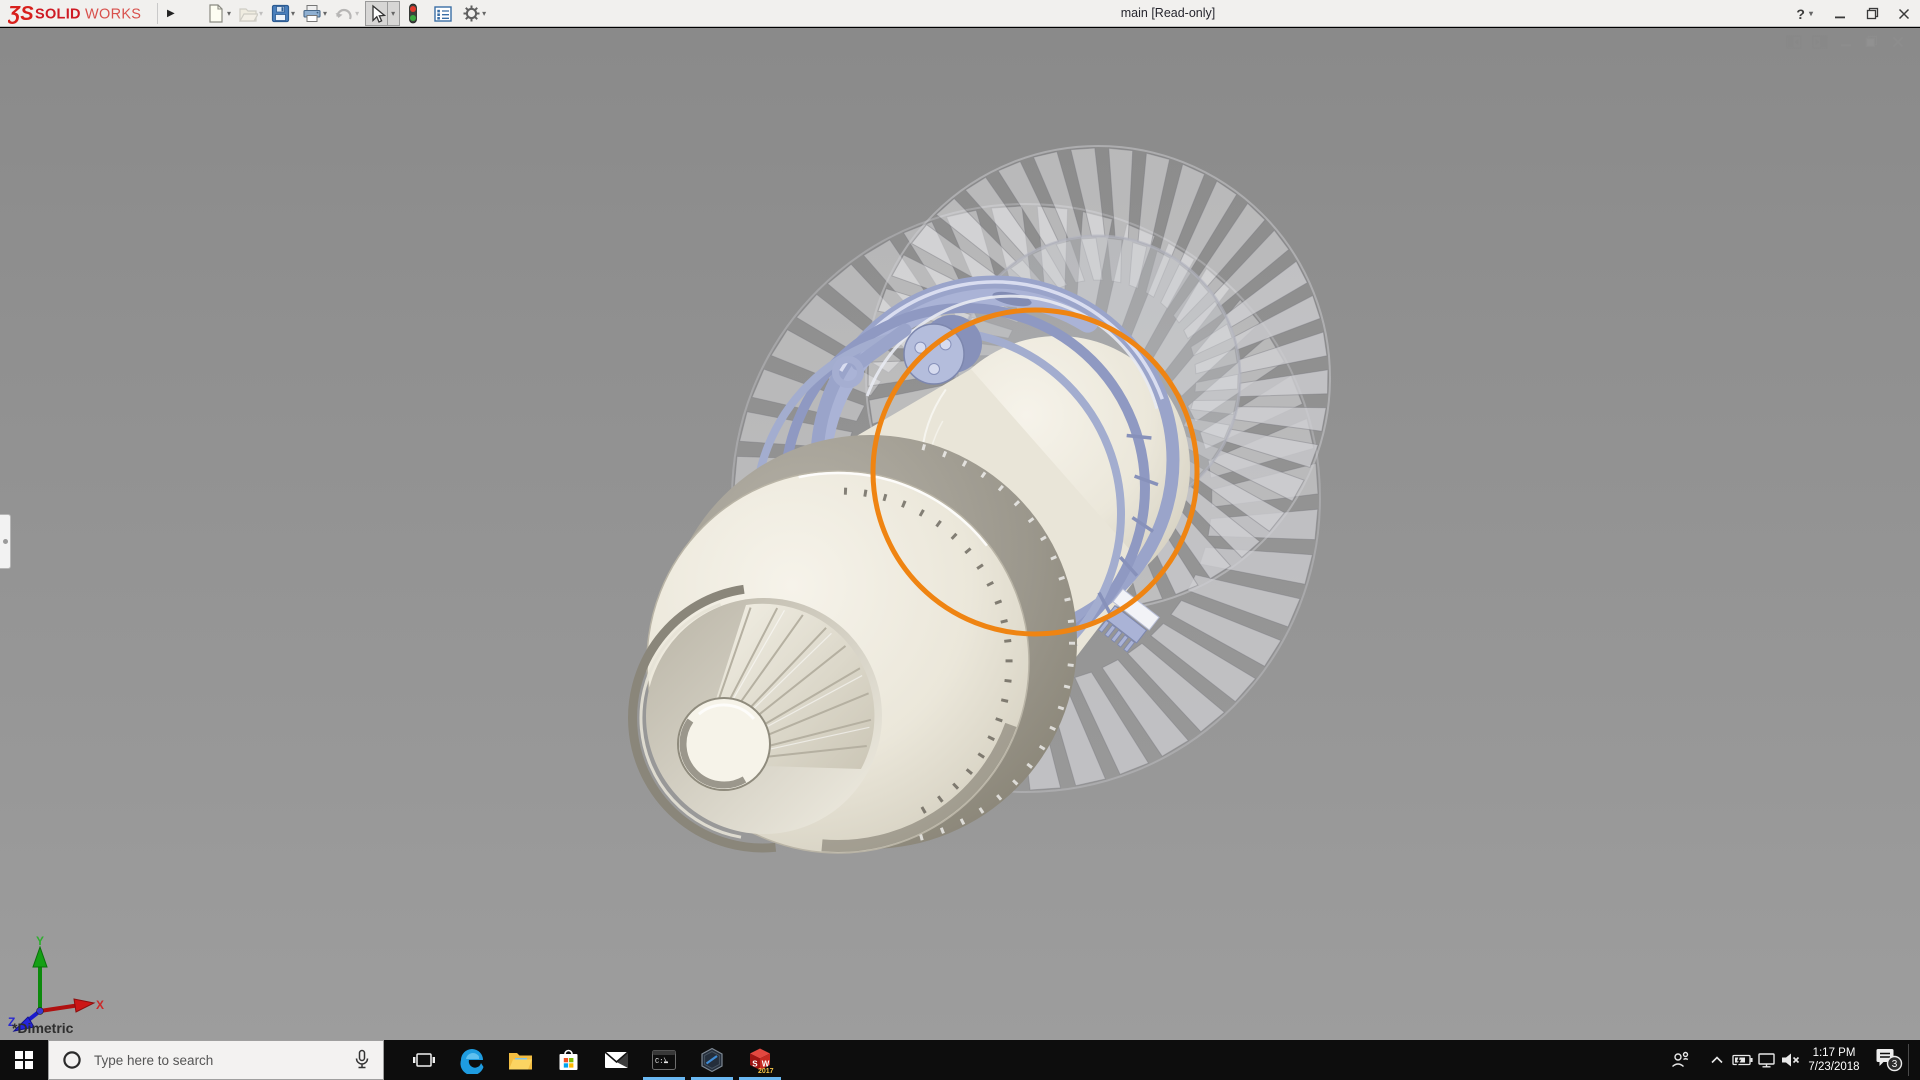 This screenshot has width=1920, height=1080. I want to click on print-icon, so click(312, 14).